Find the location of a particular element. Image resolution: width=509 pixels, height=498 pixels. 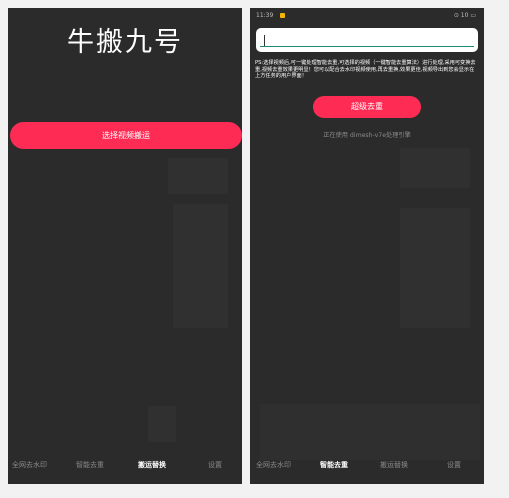

notification-icon is located at coordinates (282, 15).